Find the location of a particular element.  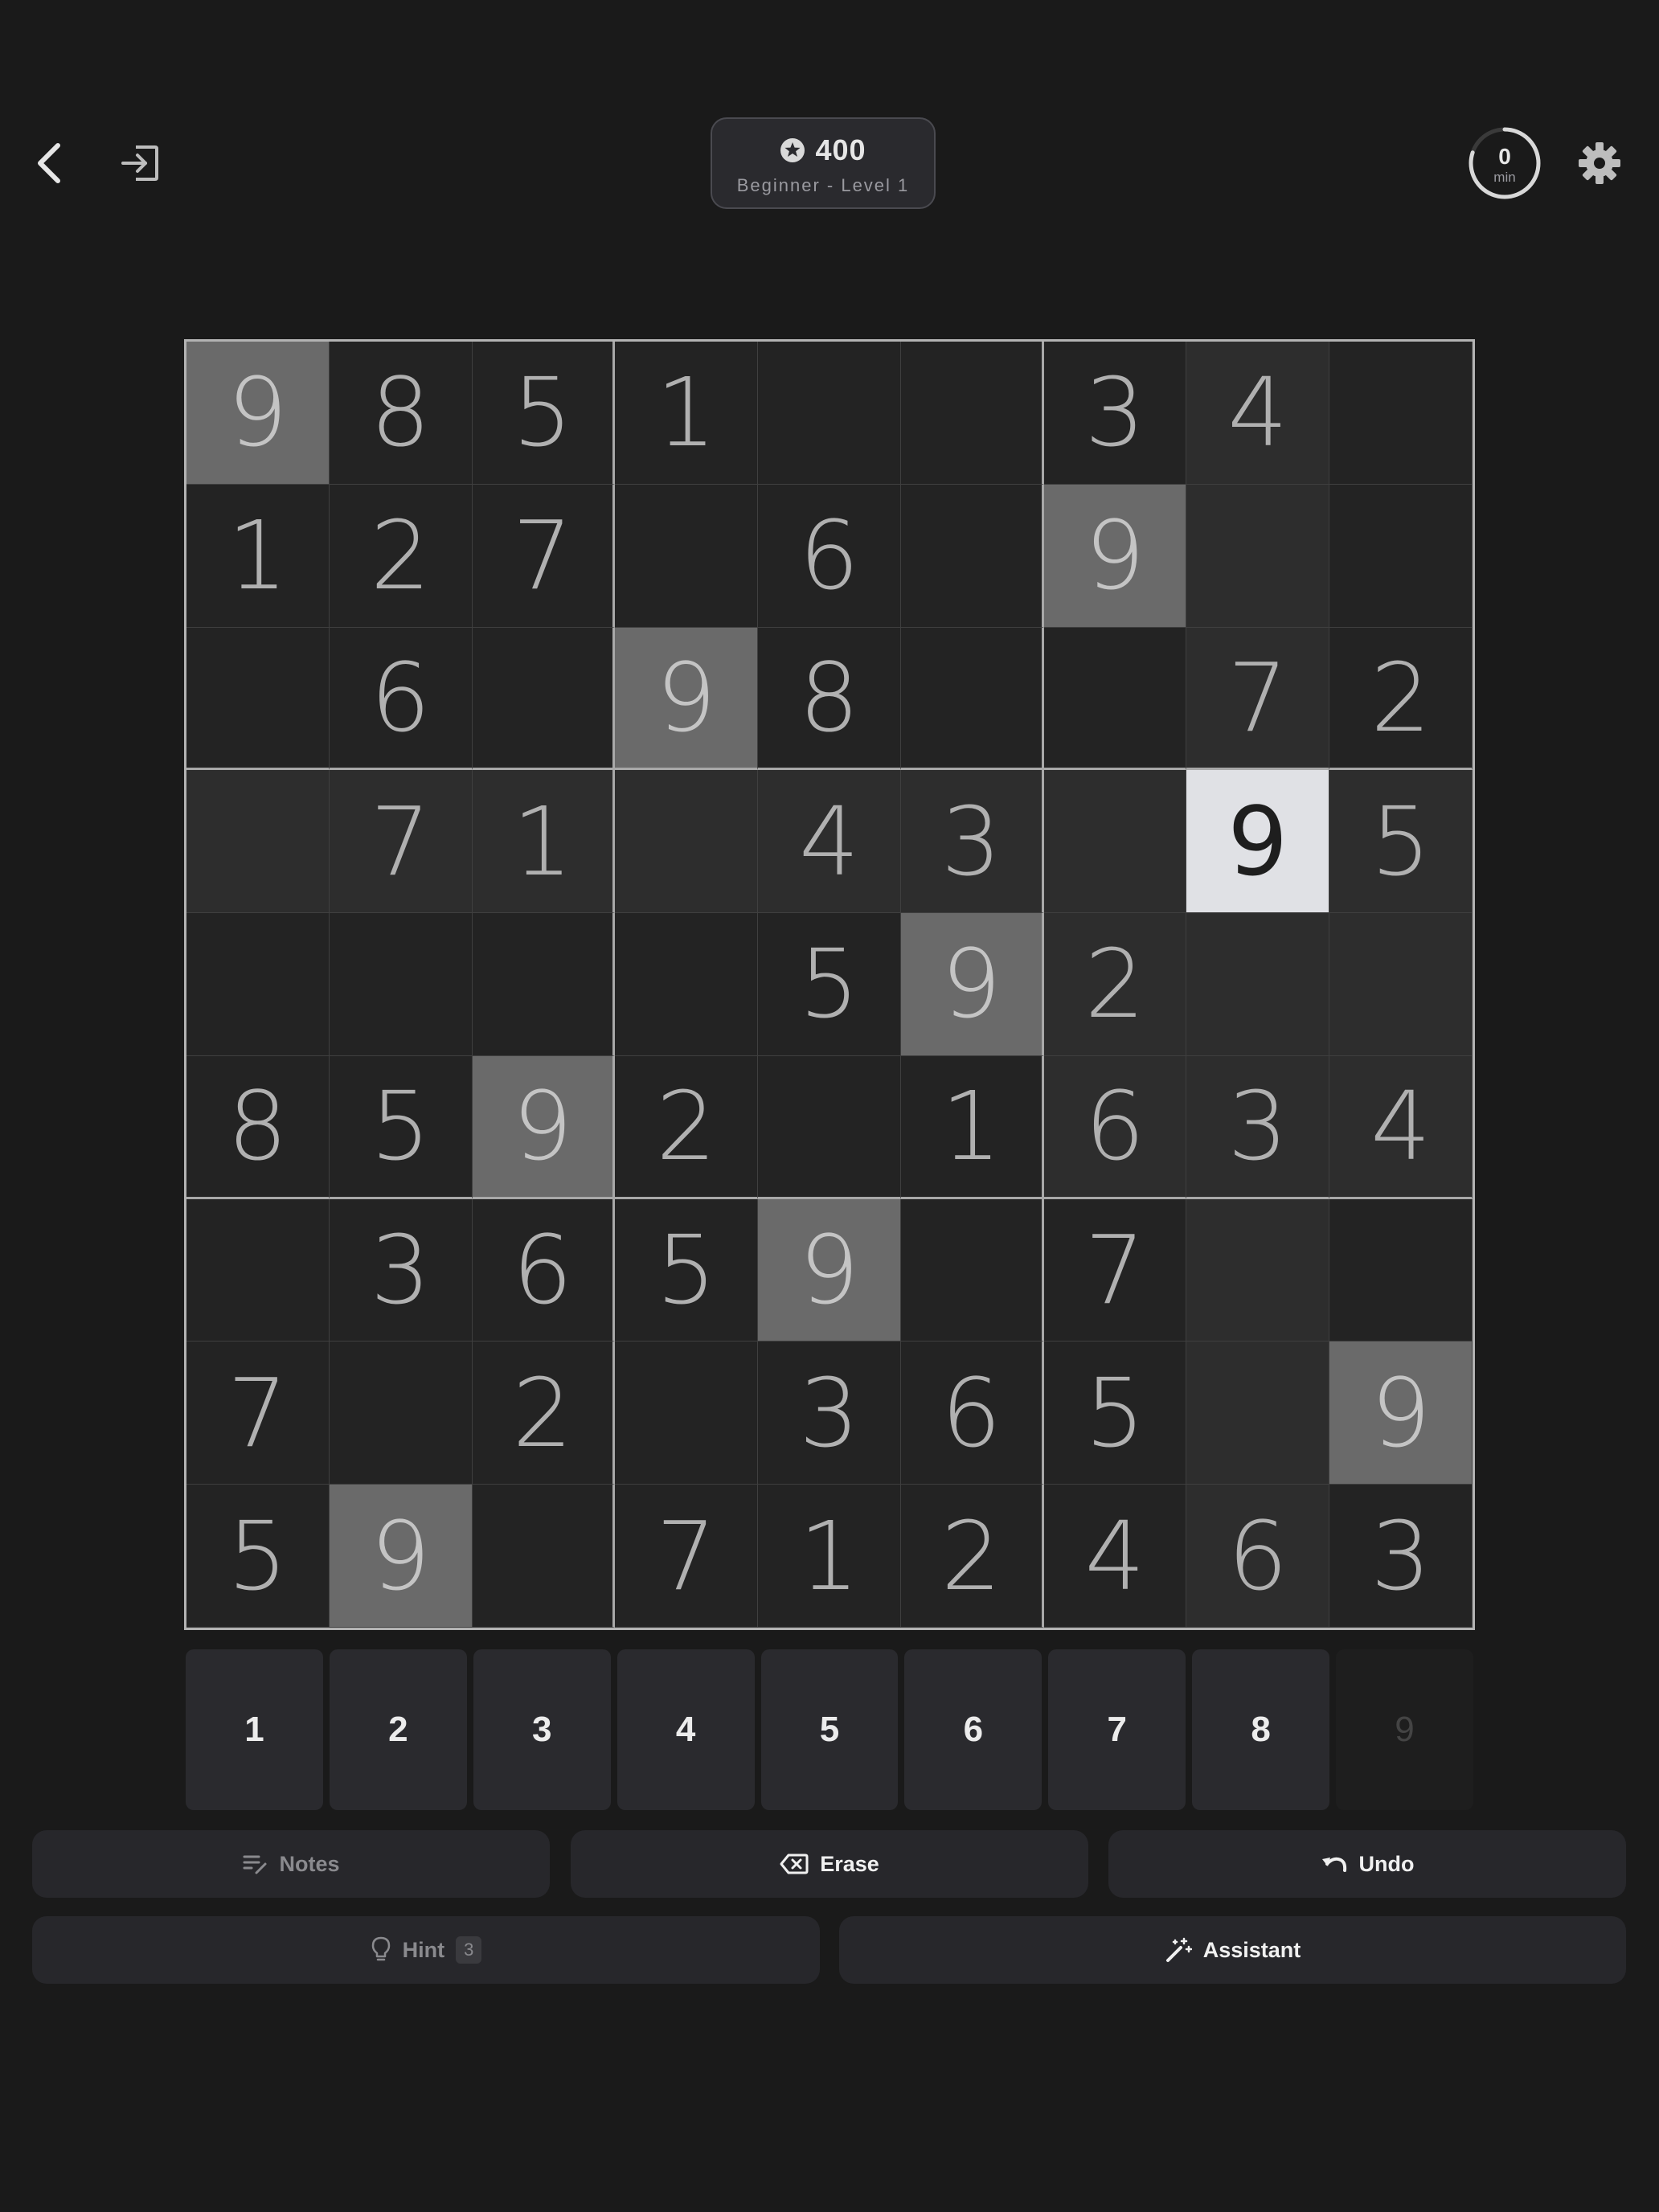

number-button-6: 6 is located at coordinates (973, 1729).